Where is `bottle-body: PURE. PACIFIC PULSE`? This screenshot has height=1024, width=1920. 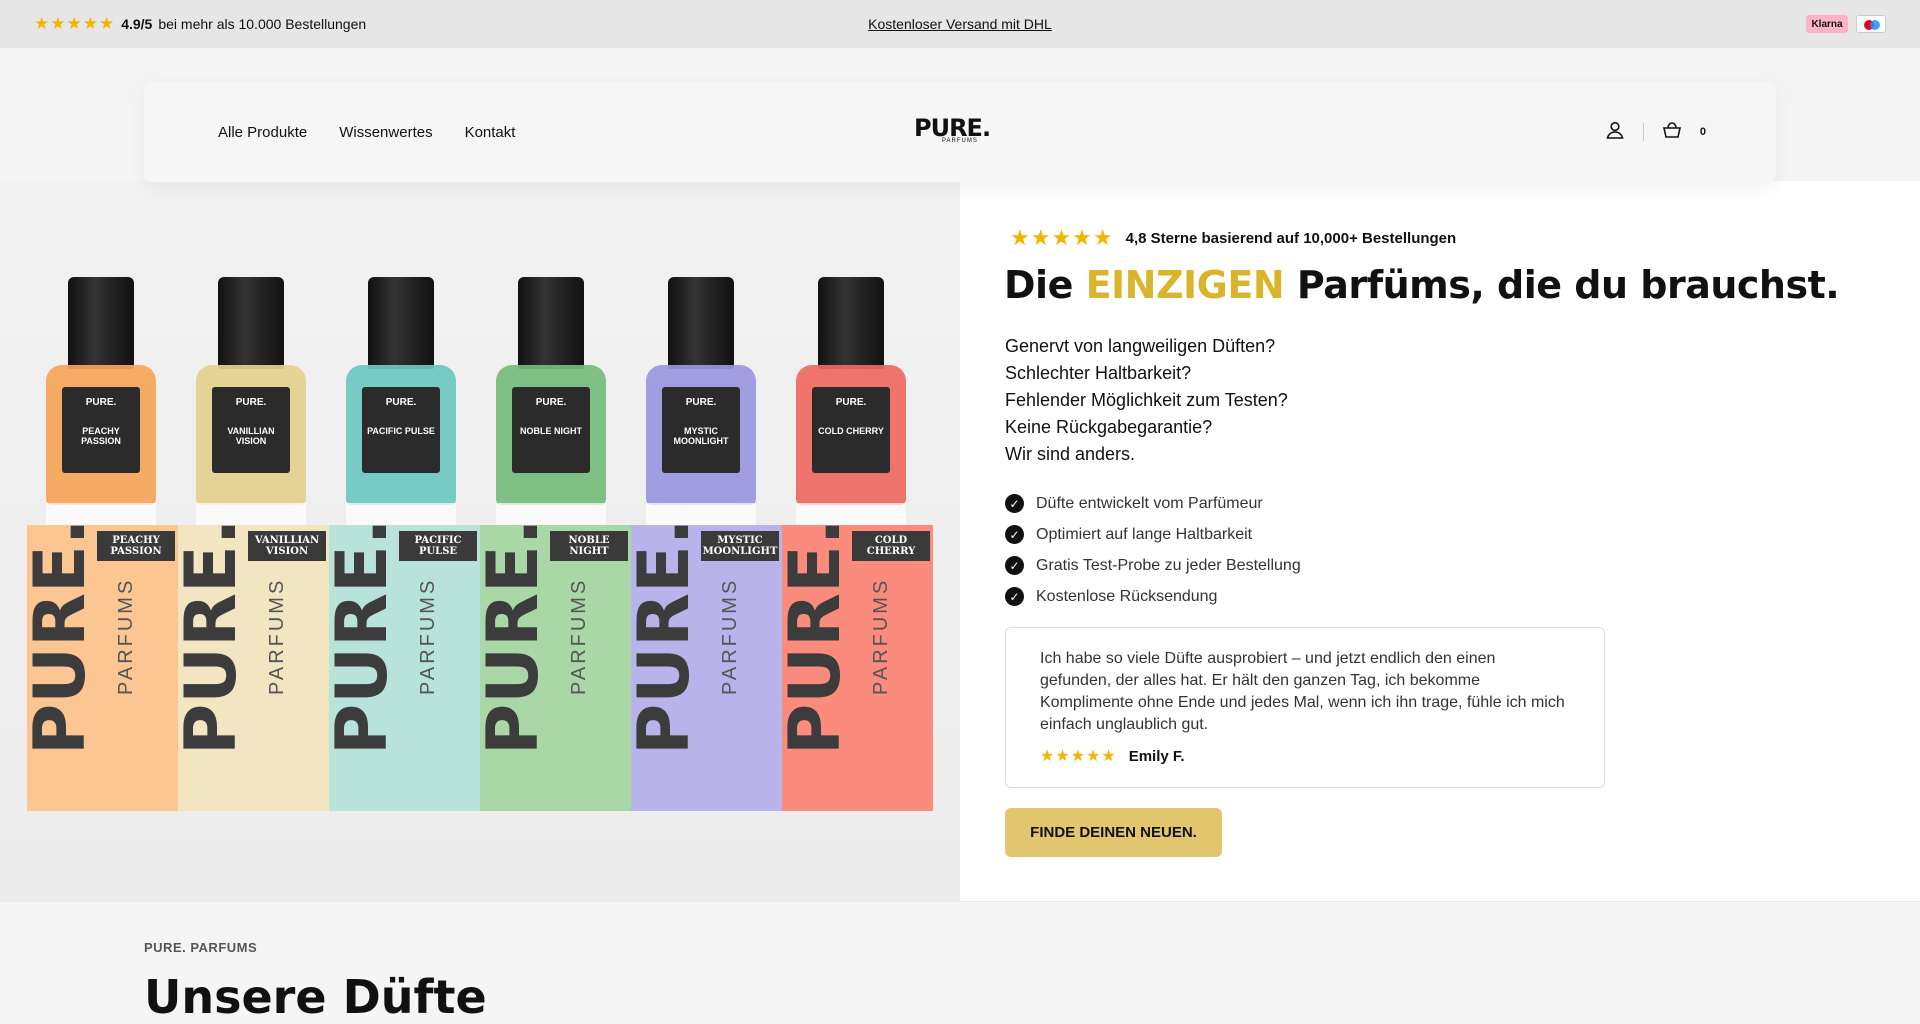
bottle-body: PURE. PACIFIC PULSE is located at coordinates (401, 435).